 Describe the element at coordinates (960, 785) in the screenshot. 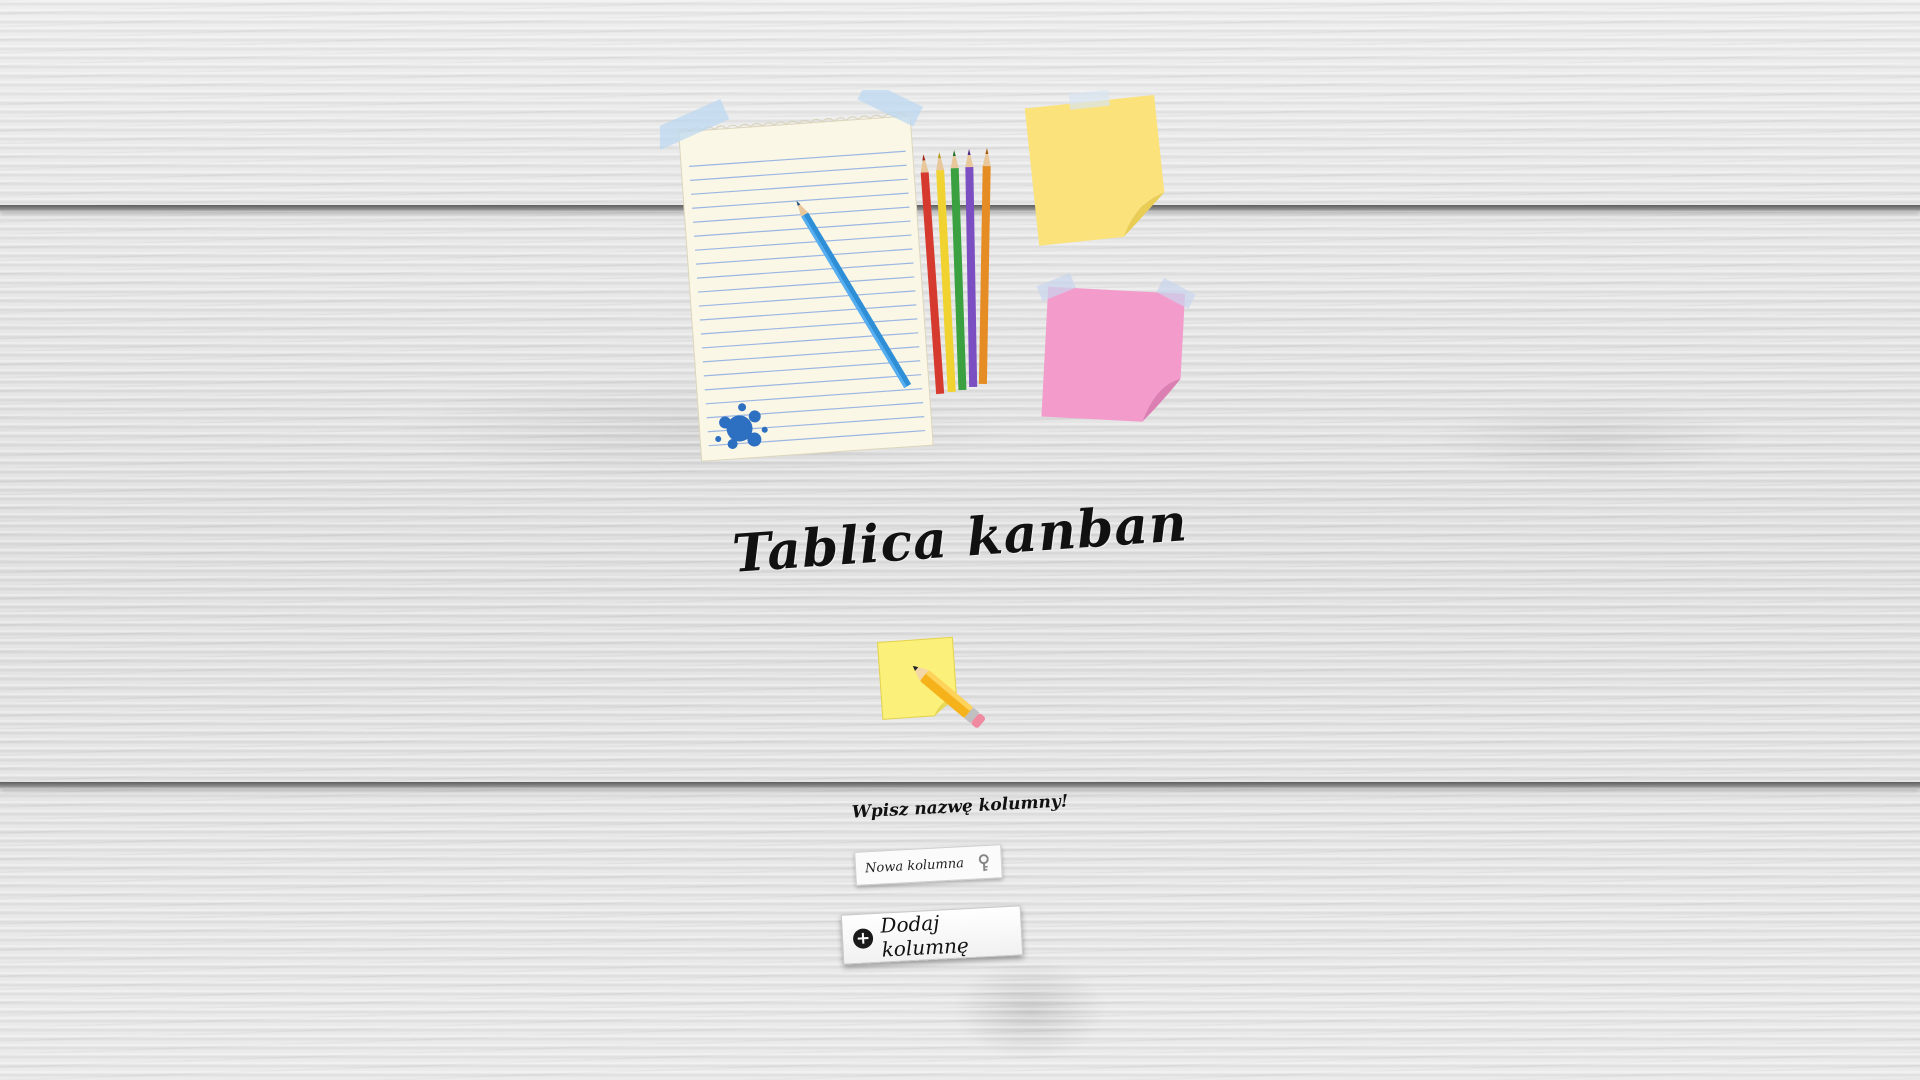

I see `plank-seam-bottom` at that location.